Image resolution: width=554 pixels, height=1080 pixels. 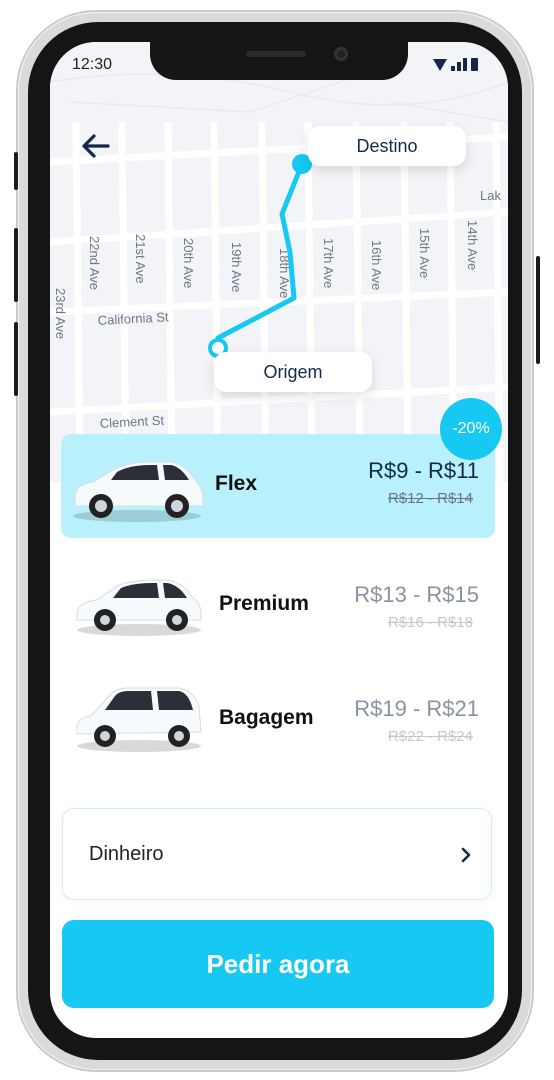 I want to click on street-label: Clement St, so click(x=131, y=422).